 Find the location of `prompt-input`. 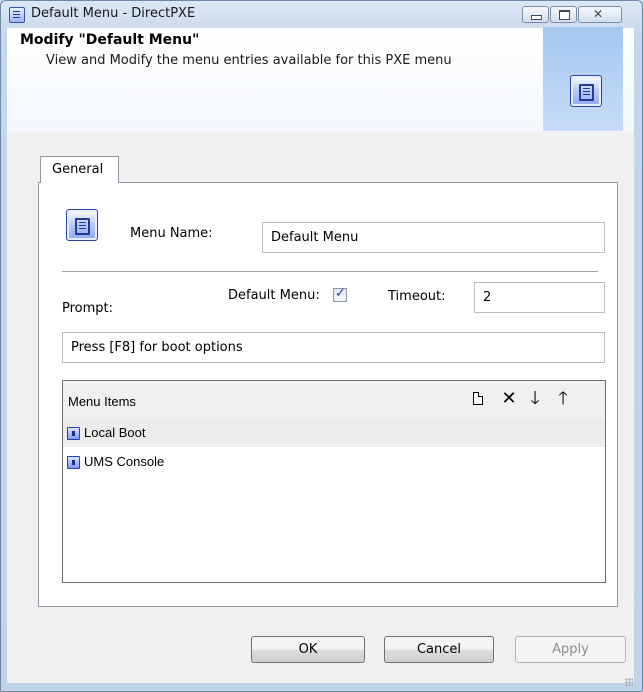

prompt-input is located at coordinates (333, 347).